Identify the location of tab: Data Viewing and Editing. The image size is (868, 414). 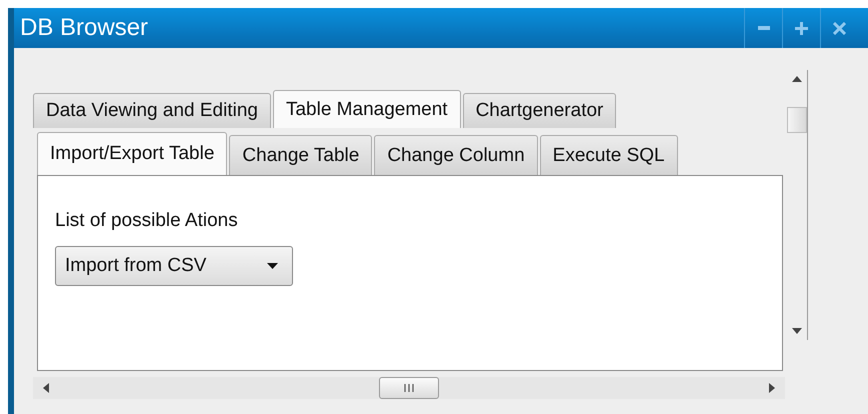
(152, 110).